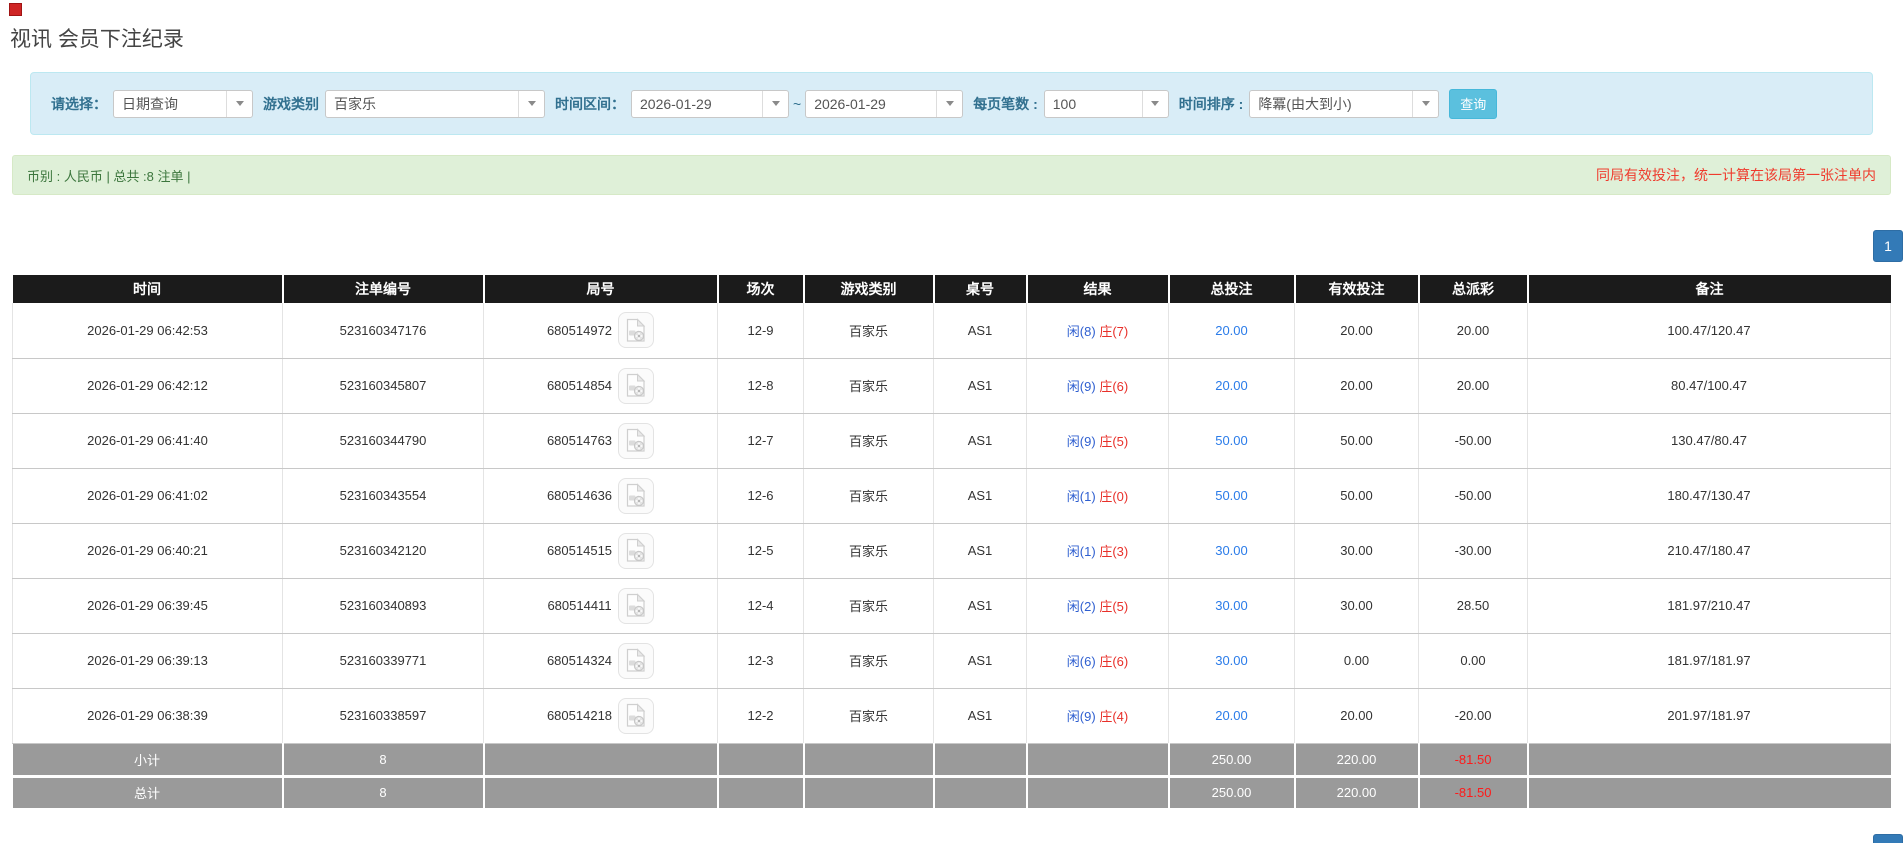 The height and width of the screenshot is (843, 1903). Describe the element at coordinates (1081, 331) in the screenshot. I see `result-player: 闲(8)` at that location.